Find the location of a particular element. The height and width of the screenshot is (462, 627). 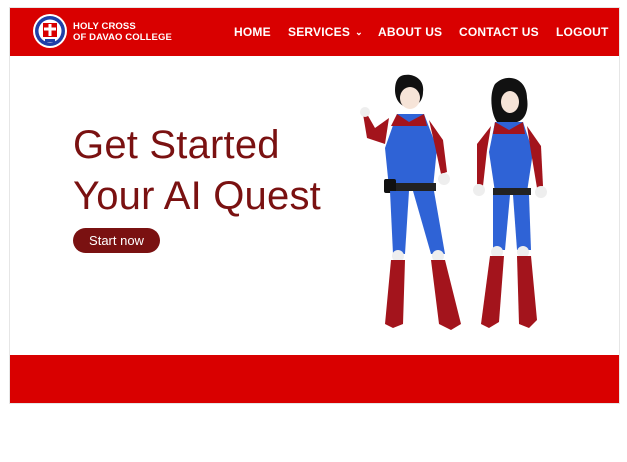

female-hero-figure is located at coordinates (510, 202).